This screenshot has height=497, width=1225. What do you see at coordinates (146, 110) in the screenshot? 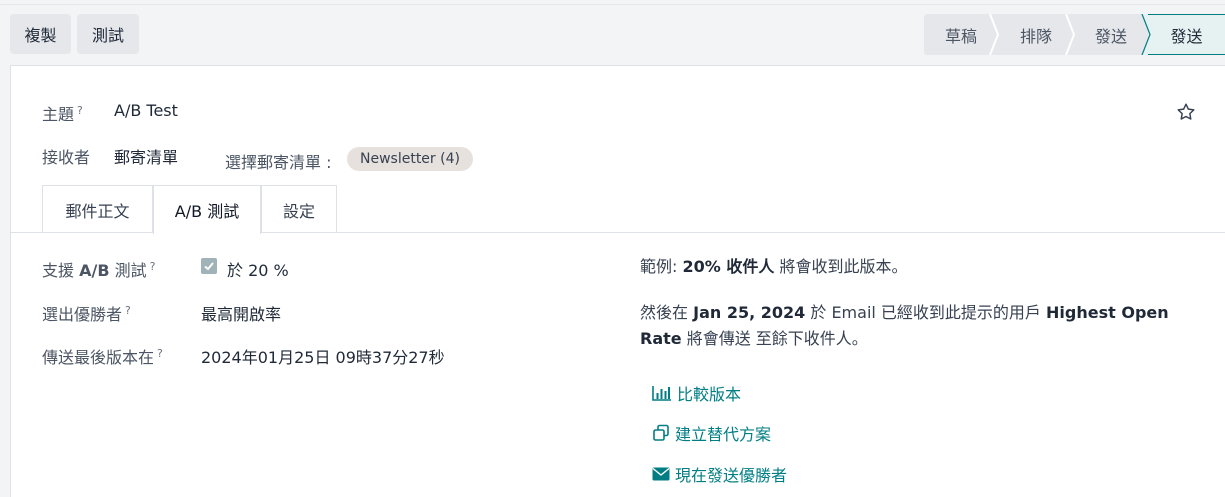
I see `subject-value: A/B Test` at bounding box center [146, 110].